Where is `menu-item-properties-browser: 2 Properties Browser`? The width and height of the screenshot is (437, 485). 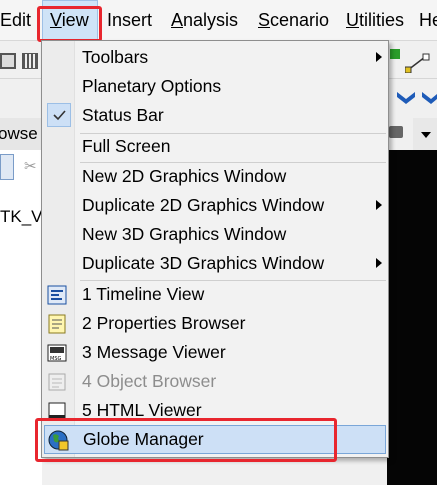 menu-item-properties-browser: 2 Properties Browser is located at coordinates (215, 323).